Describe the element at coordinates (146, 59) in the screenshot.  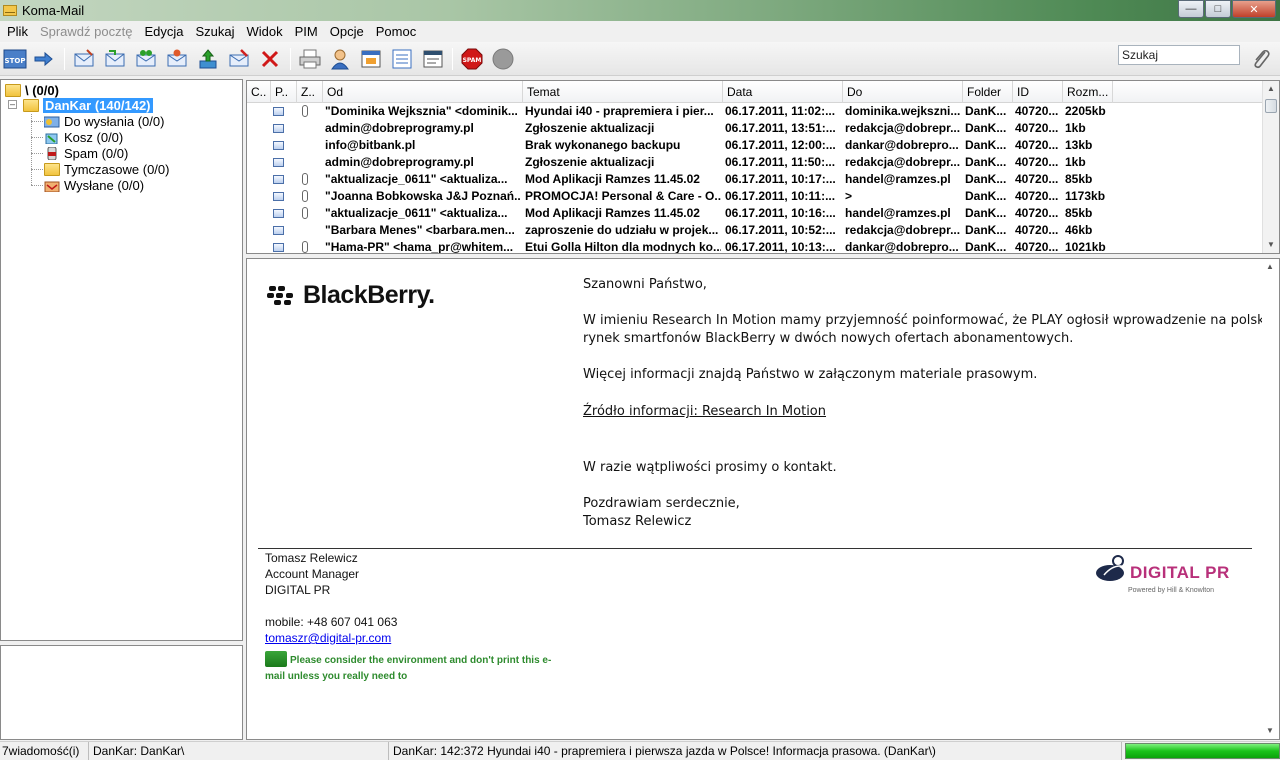
I see `reply-all-button` at that location.